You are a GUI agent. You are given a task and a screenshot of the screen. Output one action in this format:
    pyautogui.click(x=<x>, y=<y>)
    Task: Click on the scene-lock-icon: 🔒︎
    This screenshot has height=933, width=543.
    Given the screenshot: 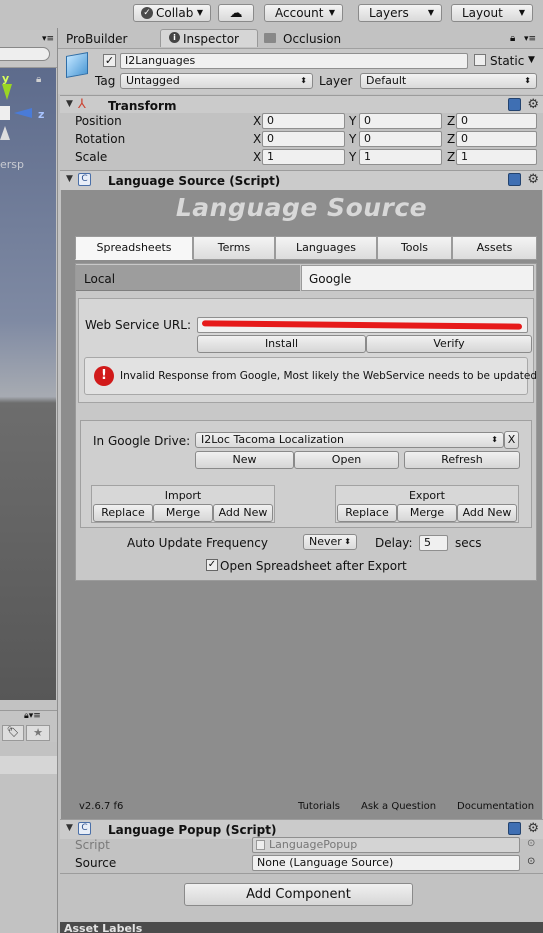 What is the action you would take?
    pyautogui.click(x=38, y=79)
    